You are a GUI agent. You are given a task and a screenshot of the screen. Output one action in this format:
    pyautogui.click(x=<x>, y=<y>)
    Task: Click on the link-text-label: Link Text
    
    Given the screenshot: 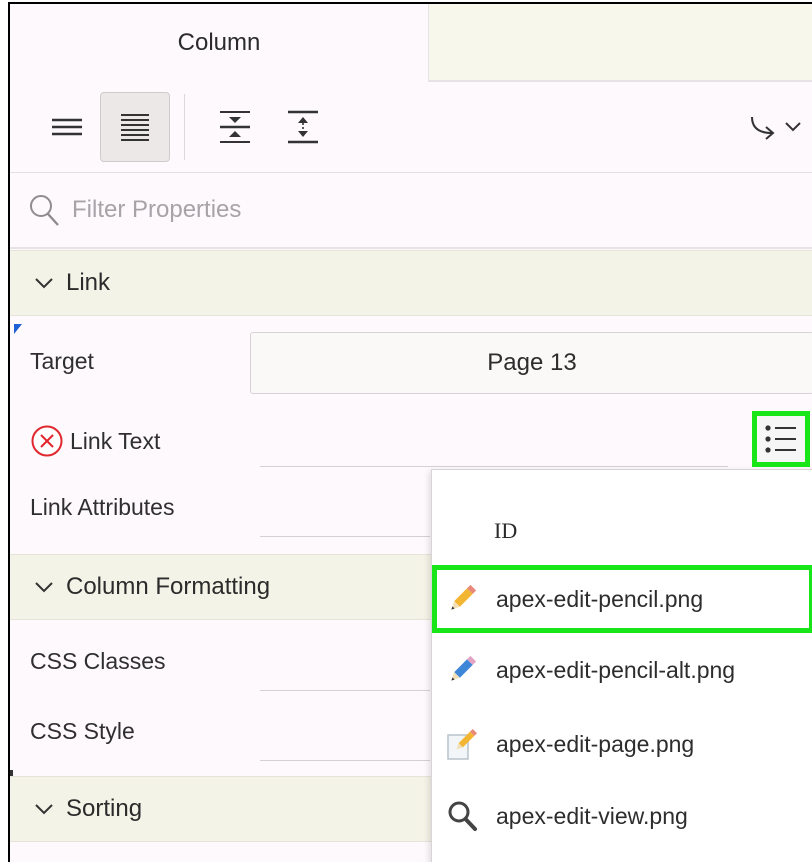 What is the action you would take?
    pyautogui.click(x=95, y=441)
    